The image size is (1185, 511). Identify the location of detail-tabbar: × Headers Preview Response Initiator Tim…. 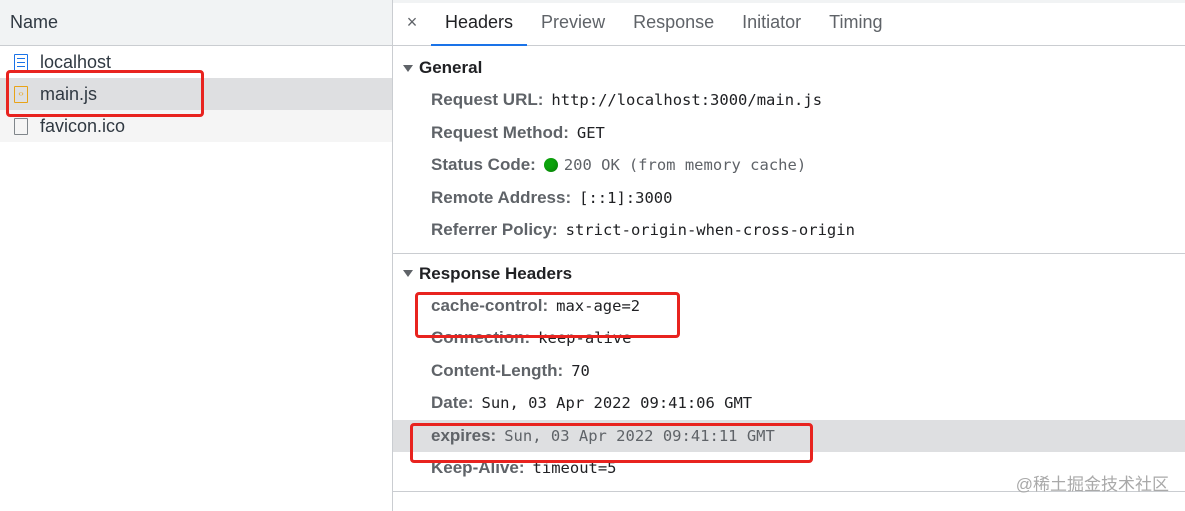
(789, 23).